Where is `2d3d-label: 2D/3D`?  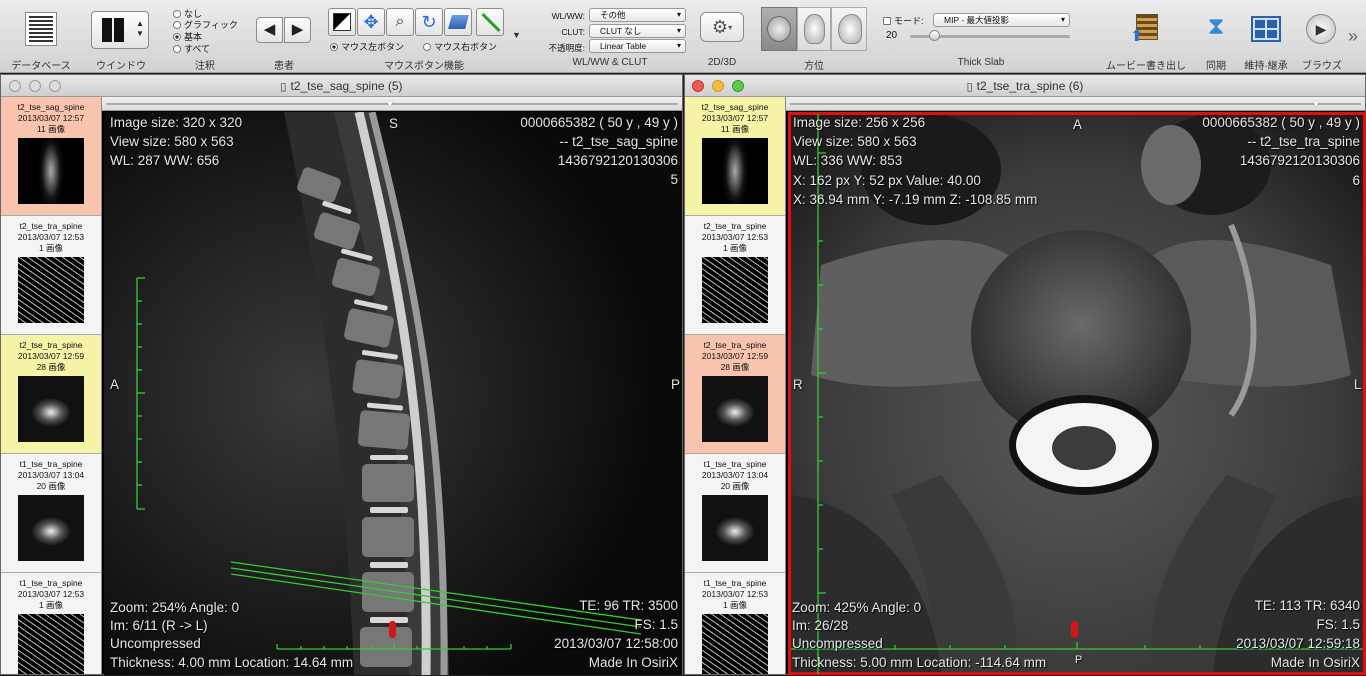 2d3d-label: 2D/3D is located at coordinates (722, 62).